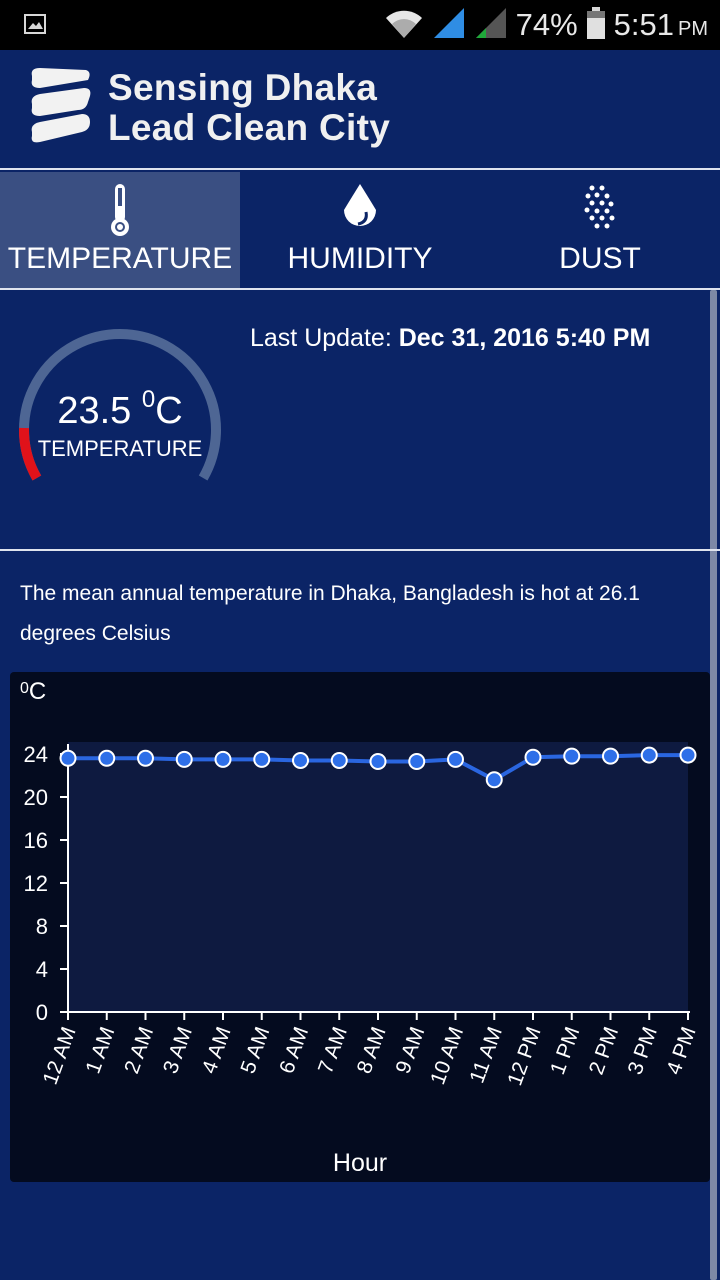  Describe the element at coordinates (360, 1163) in the screenshot. I see `x-axis-label: Hour` at that location.